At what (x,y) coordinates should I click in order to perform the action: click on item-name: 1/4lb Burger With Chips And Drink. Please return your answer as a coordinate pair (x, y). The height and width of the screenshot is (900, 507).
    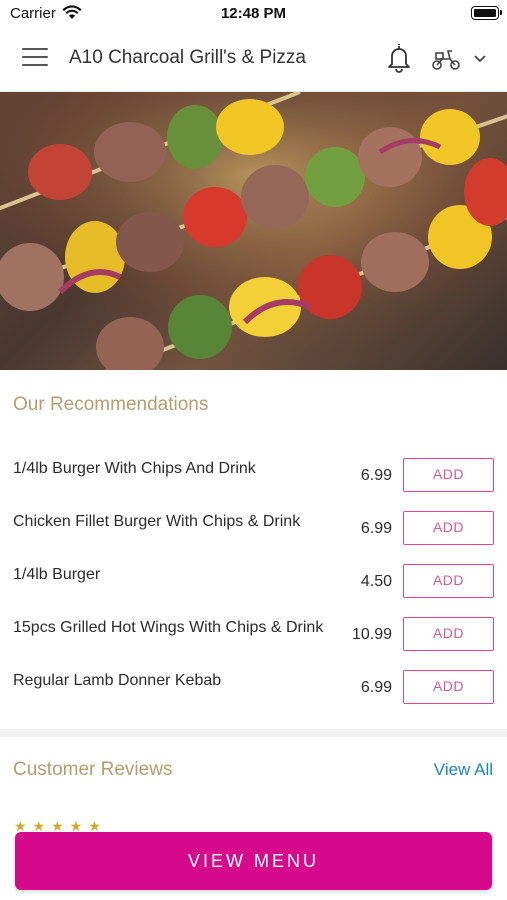
    Looking at the image, I should click on (134, 468).